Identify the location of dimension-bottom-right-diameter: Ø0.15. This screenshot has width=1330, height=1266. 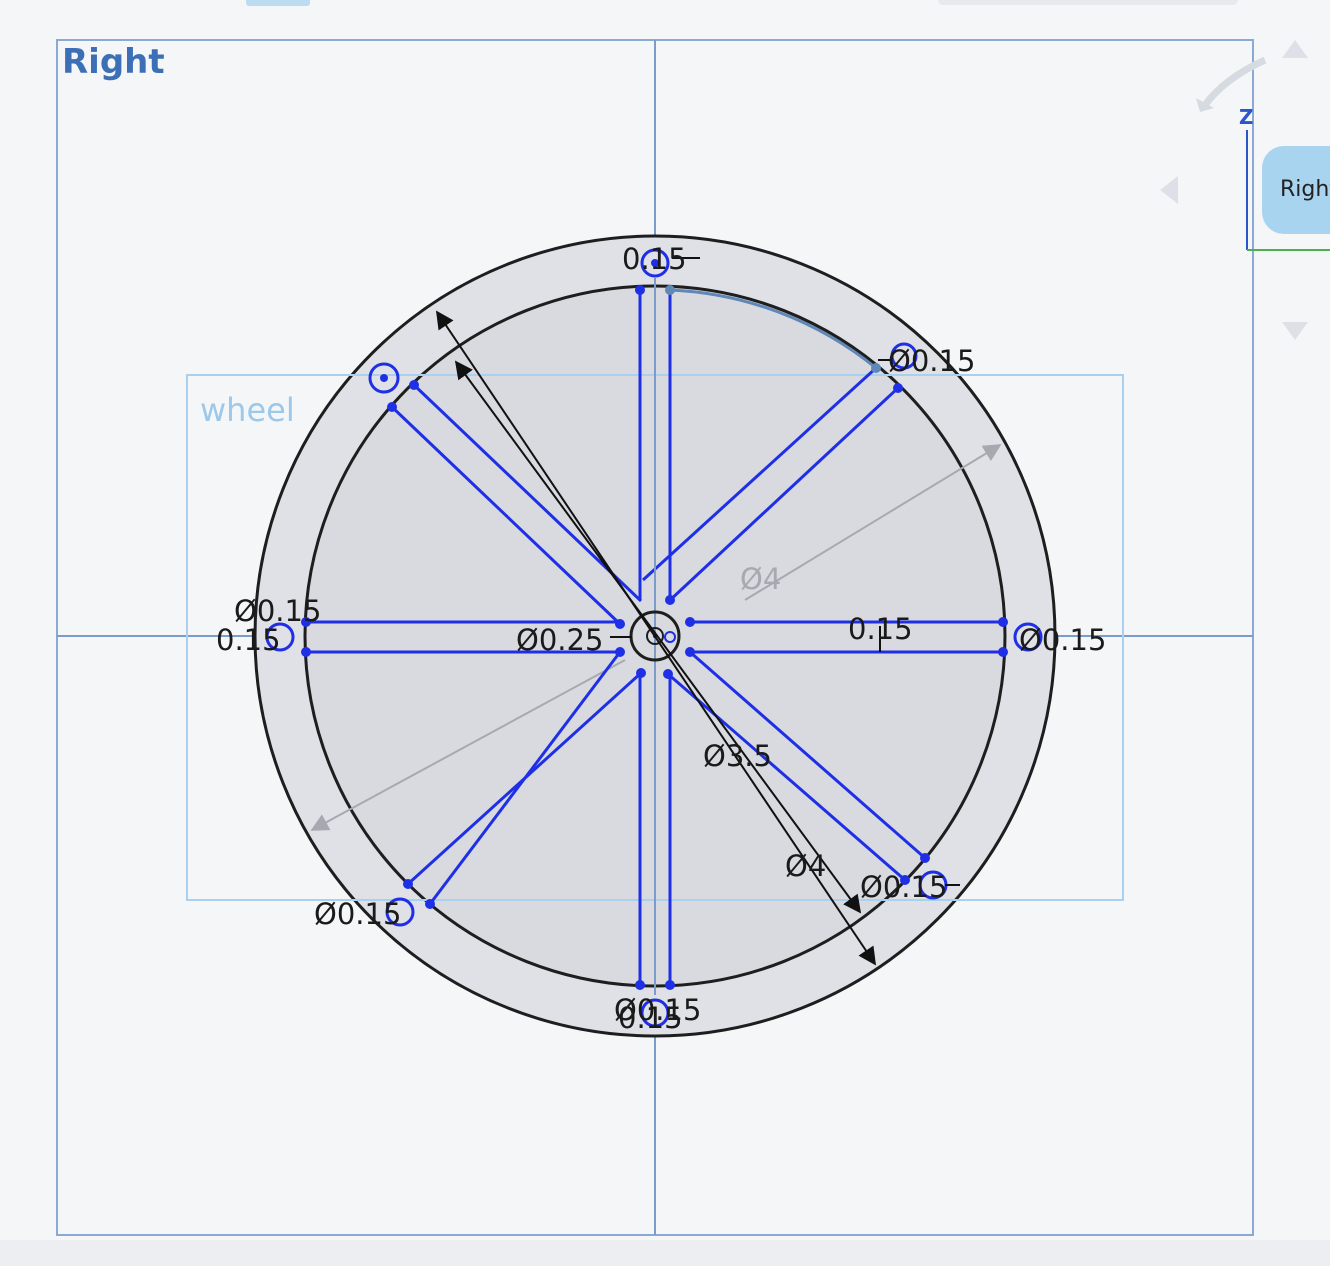
(903, 887).